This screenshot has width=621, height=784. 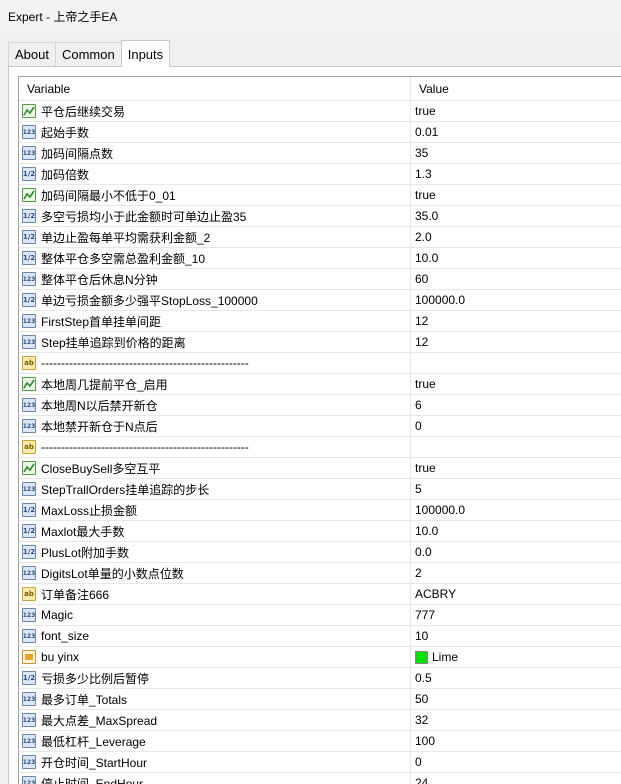 What do you see at coordinates (145, 53) in the screenshot?
I see `tab-inputs: Inputs` at bounding box center [145, 53].